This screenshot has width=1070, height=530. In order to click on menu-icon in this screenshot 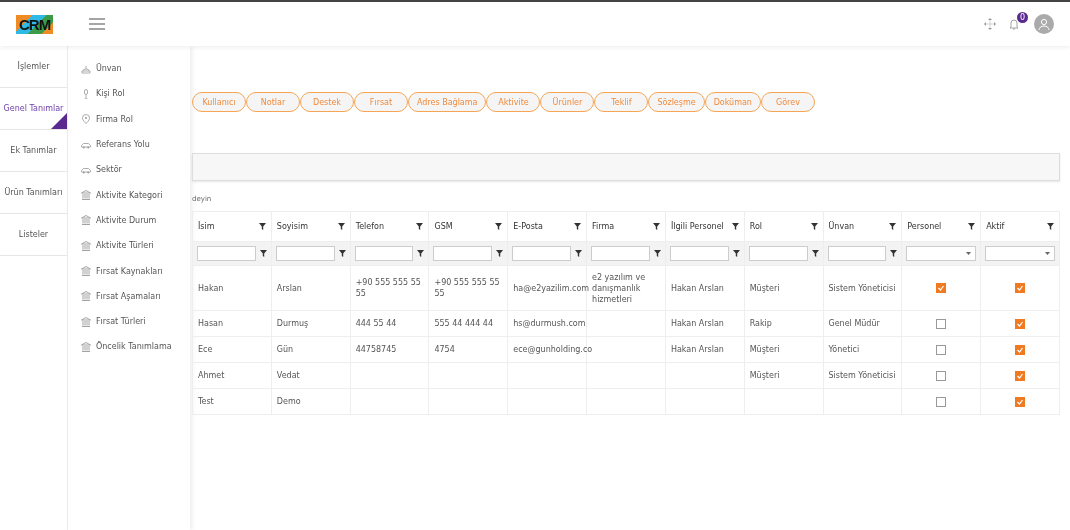, I will do `click(97, 24)`.